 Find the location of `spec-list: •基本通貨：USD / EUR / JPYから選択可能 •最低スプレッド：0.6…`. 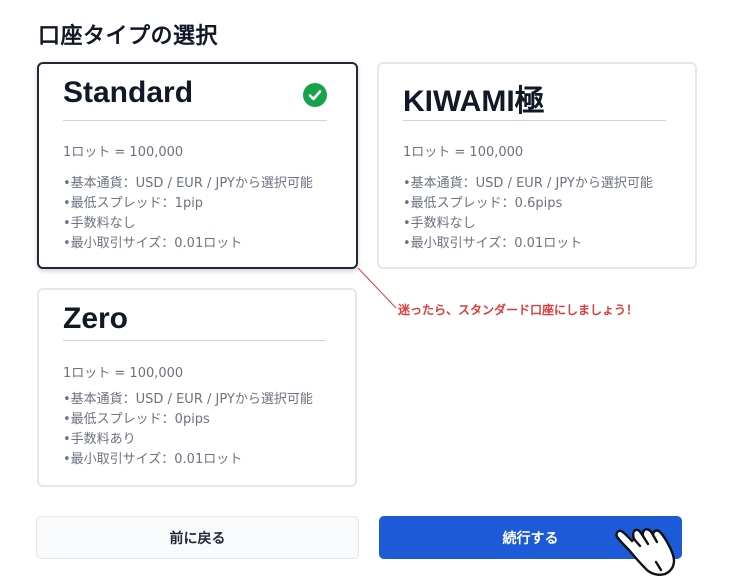

spec-list: •基本通貨：USD / EUR / JPYから選択可能 •最低スプレッド：0.6… is located at coordinates (528, 214).